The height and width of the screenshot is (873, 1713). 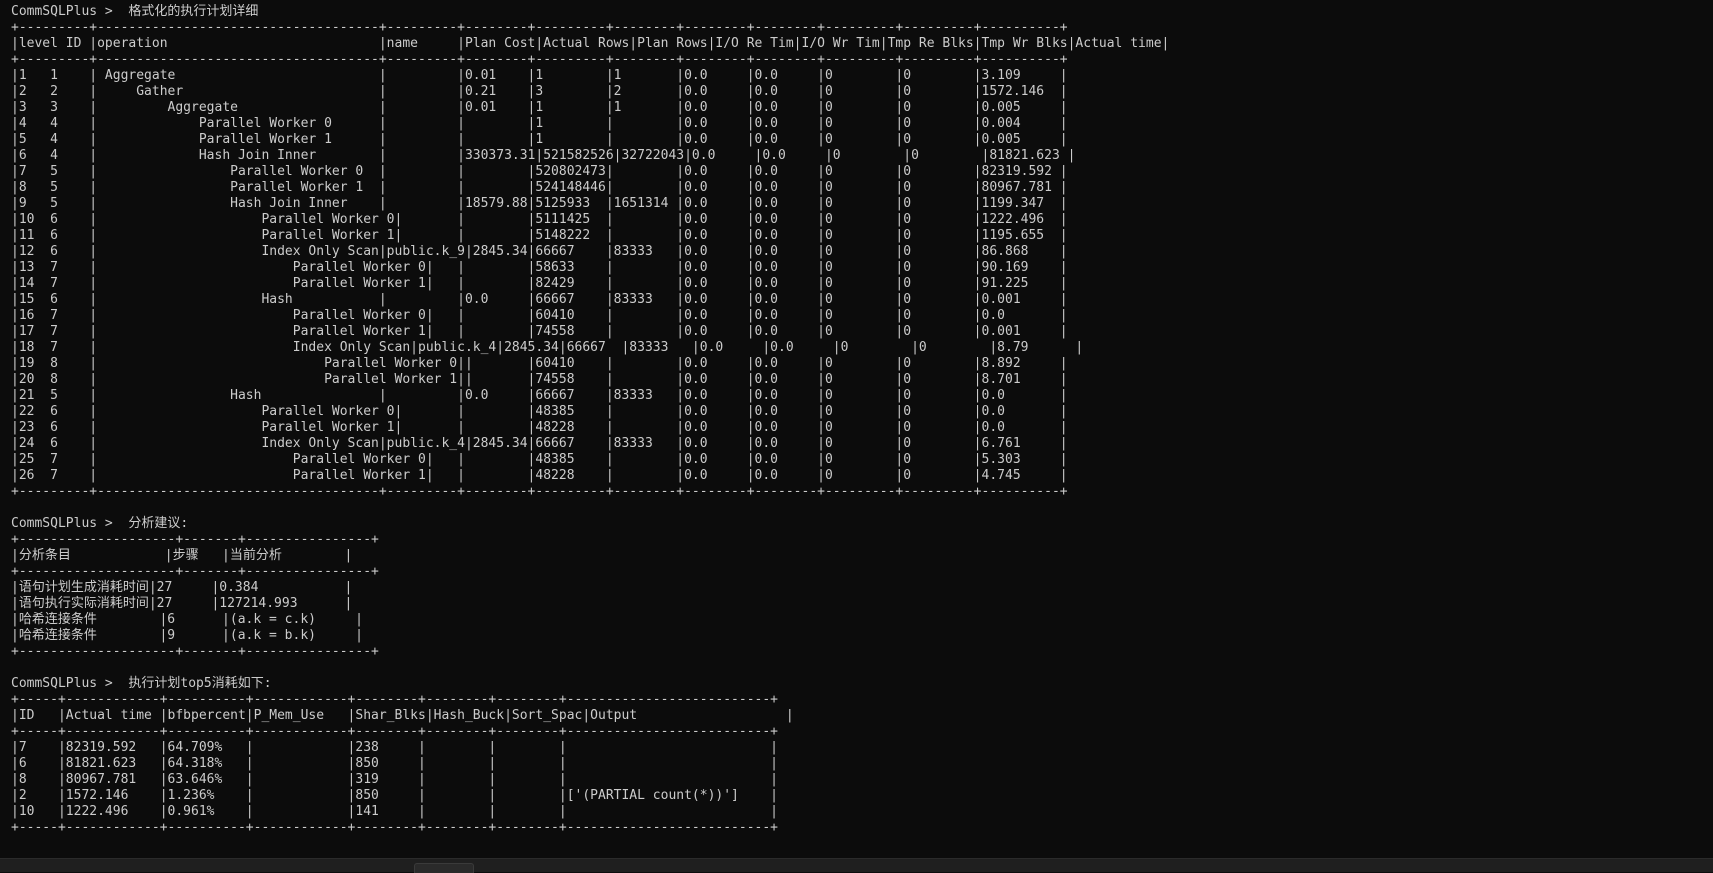 What do you see at coordinates (182, 587) in the screenshot?
I see `table-row-line: |语句计划生成消耗时间|27 |0.384 |` at bounding box center [182, 587].